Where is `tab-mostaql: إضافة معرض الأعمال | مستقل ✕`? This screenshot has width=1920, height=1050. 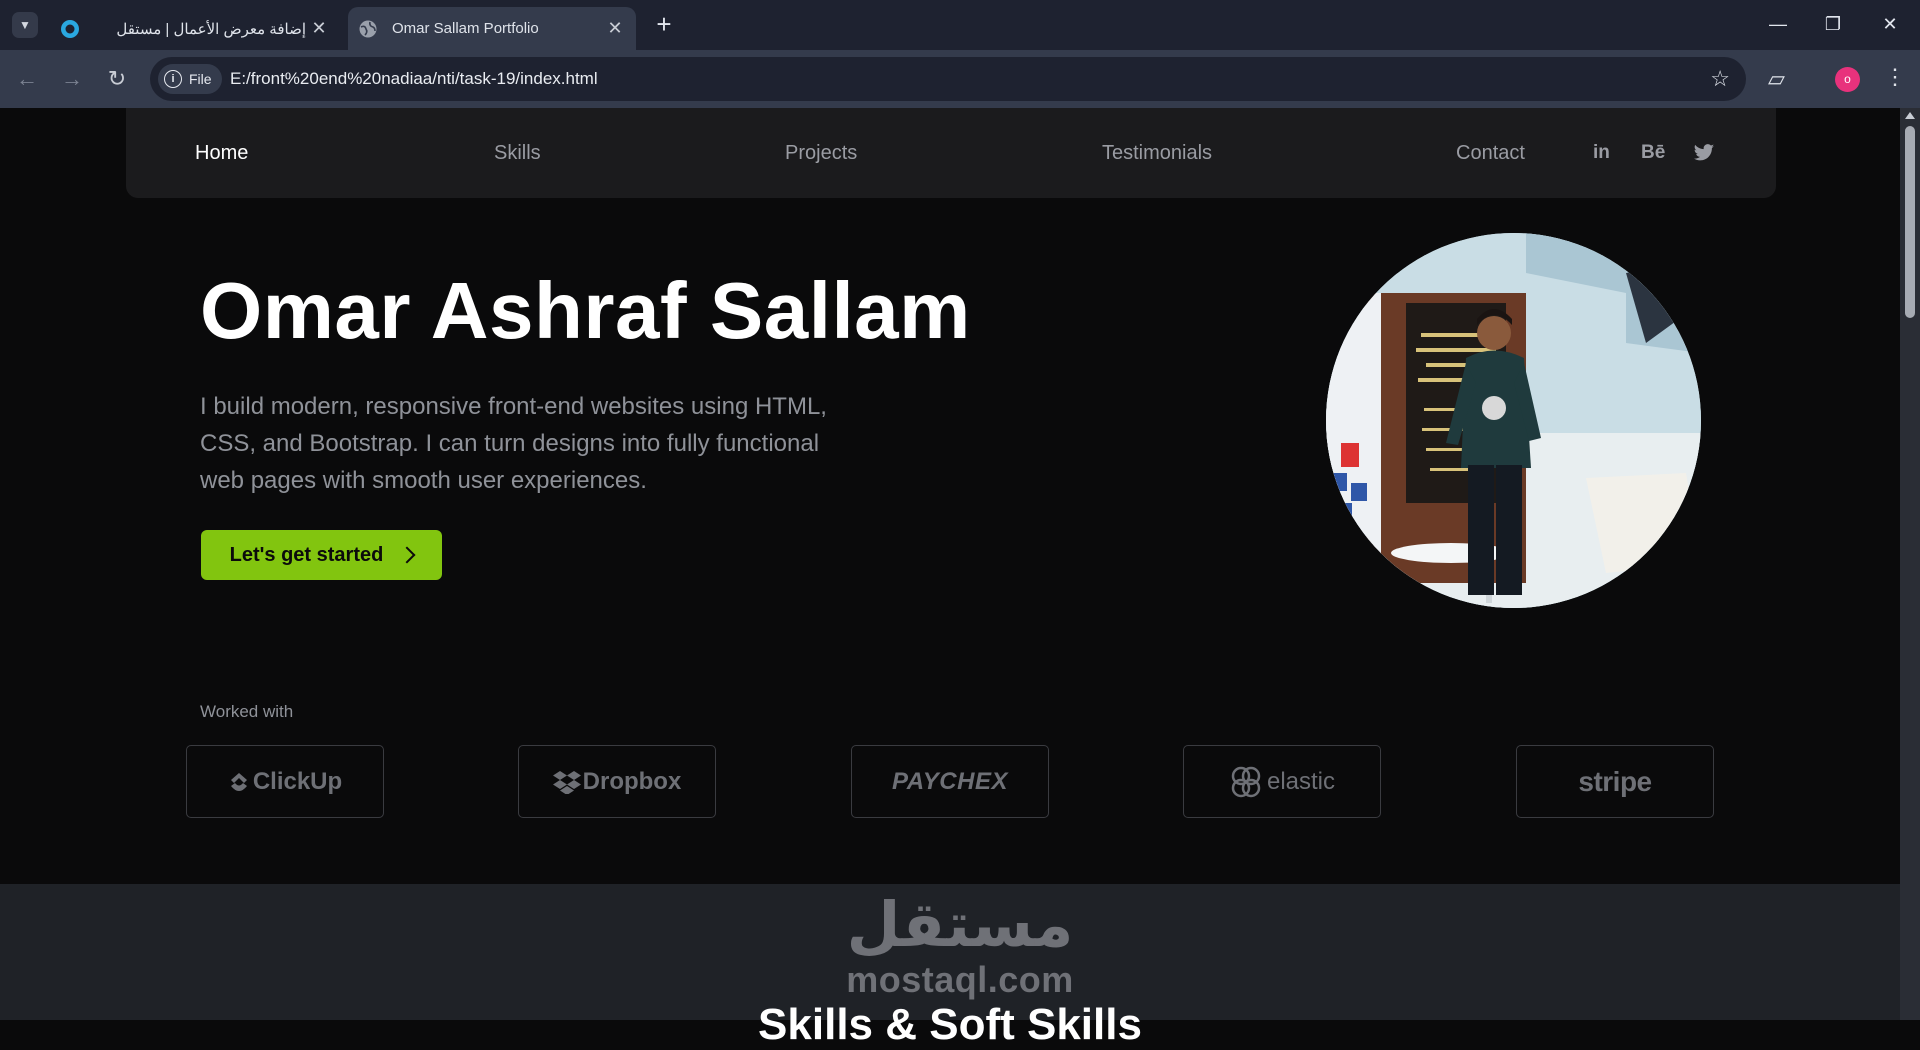 tab-mostaql: إضافة معرض الأعمال | مستقل ✕ is located at coordinates (195, 28).